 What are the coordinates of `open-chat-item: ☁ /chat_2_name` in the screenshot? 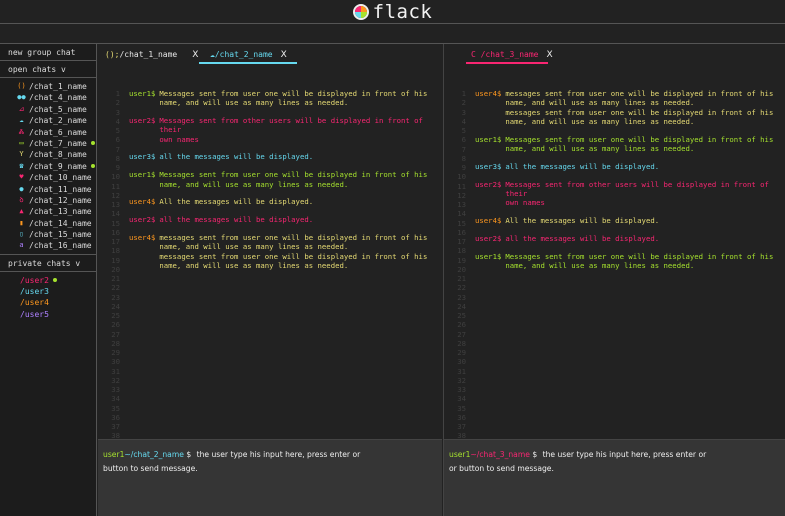 It's located at (48, 120).